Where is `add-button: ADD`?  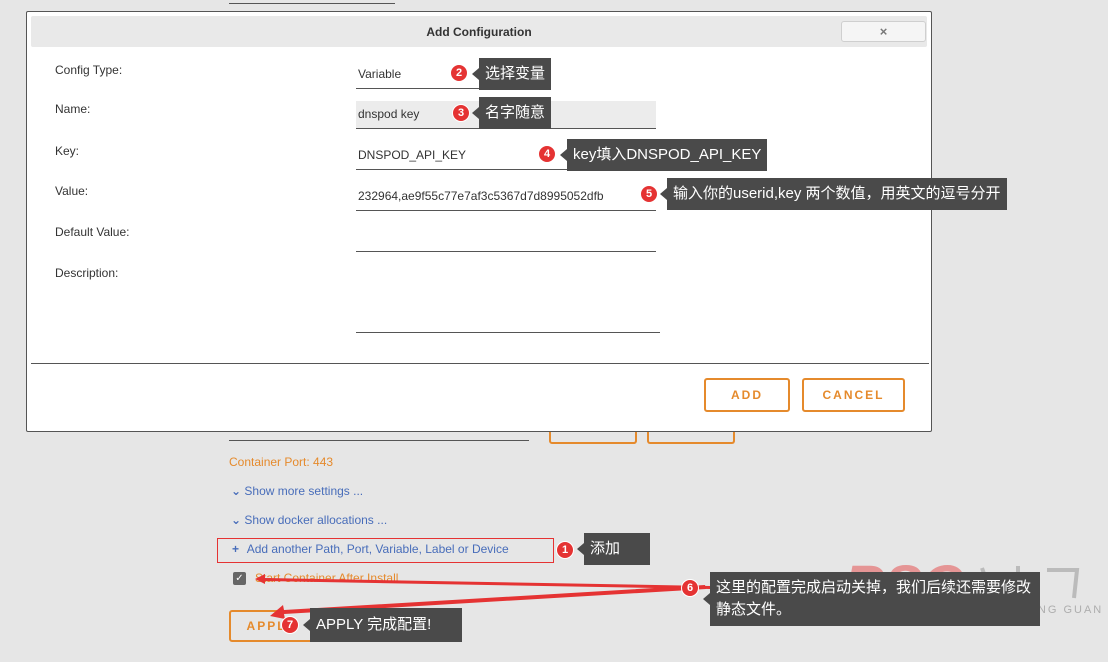 add-button: ADD is located at coordinates (747, 395).